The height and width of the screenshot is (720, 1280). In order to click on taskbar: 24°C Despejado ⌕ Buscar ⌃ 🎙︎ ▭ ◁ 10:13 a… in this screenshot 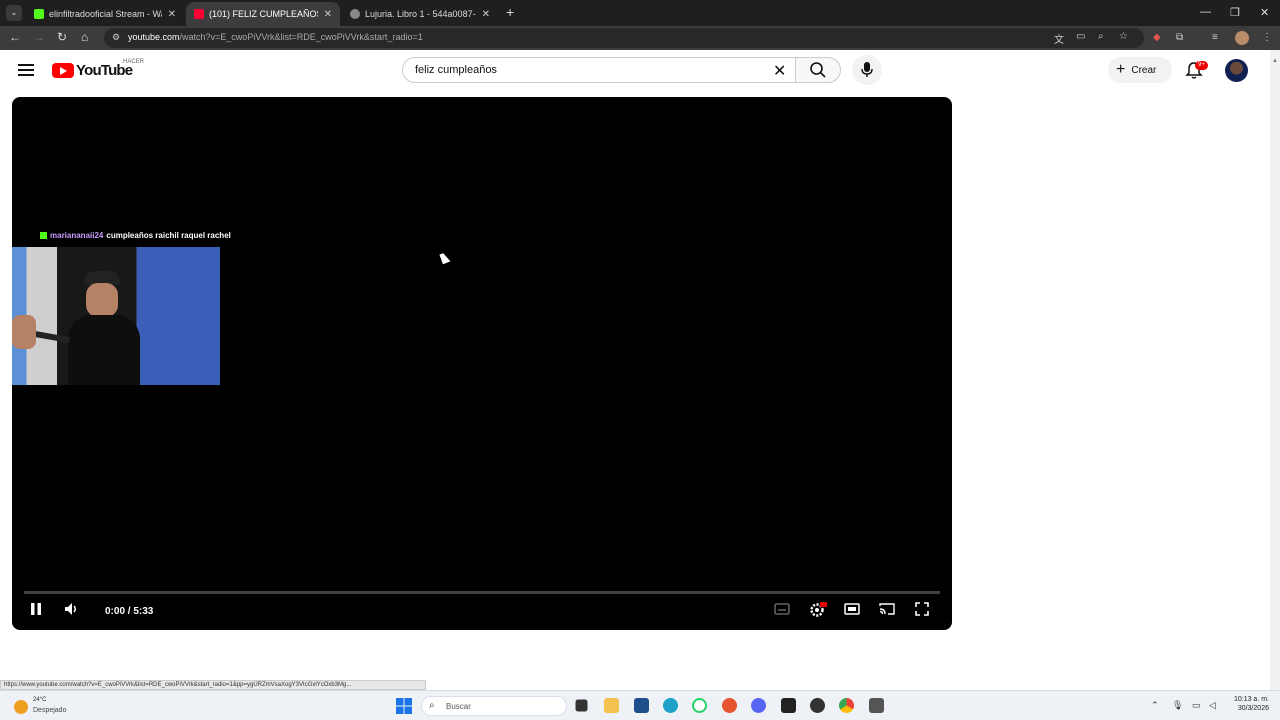, I will do `click(640, 705)`.